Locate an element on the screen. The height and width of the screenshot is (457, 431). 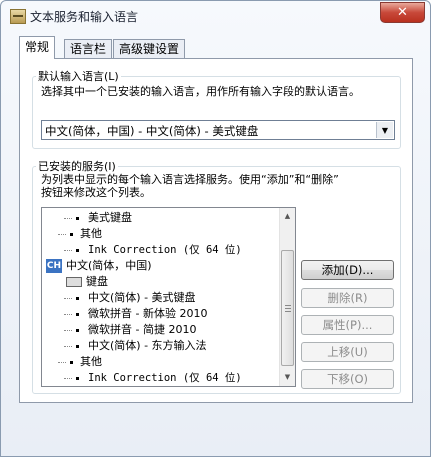
tab-general: 常规 is located at coordinates (37, 47).